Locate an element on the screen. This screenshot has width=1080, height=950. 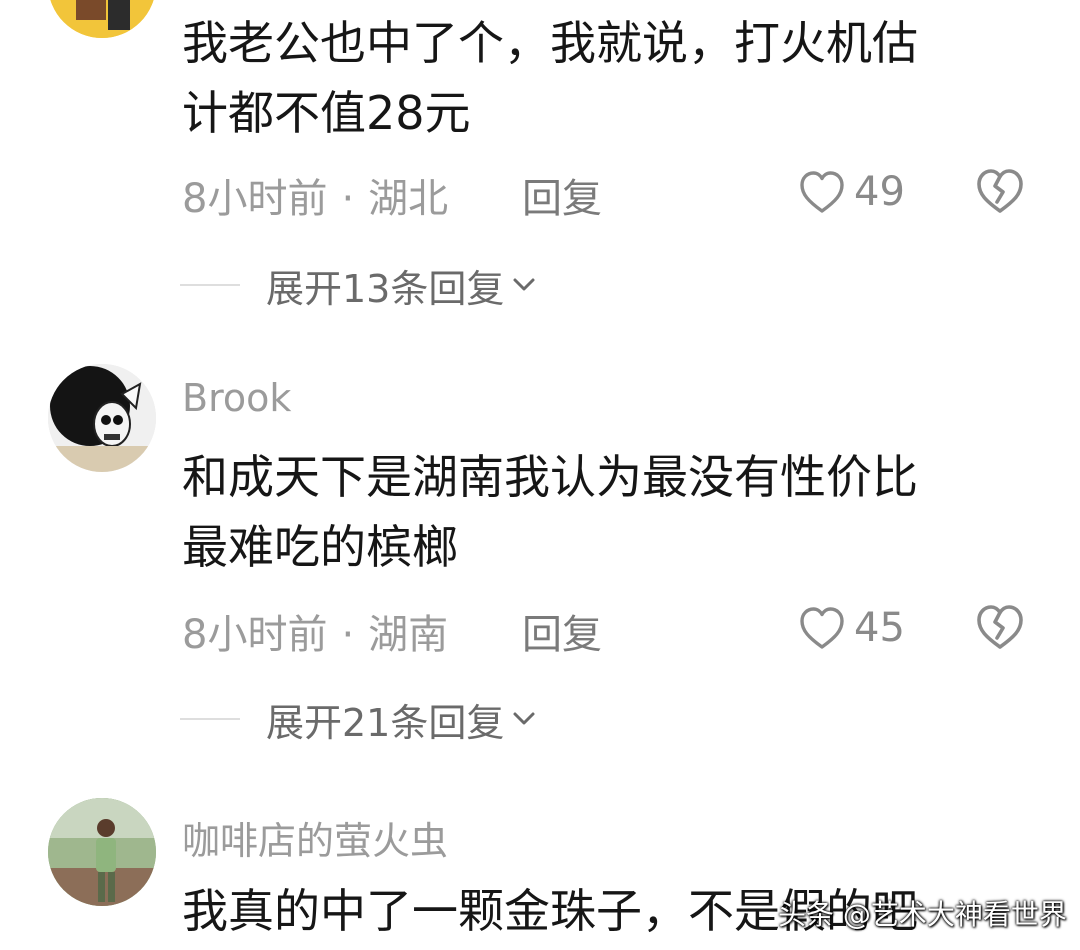
comment-meta: 8小时前 · 湖北 is located at coordinates (315, 195).